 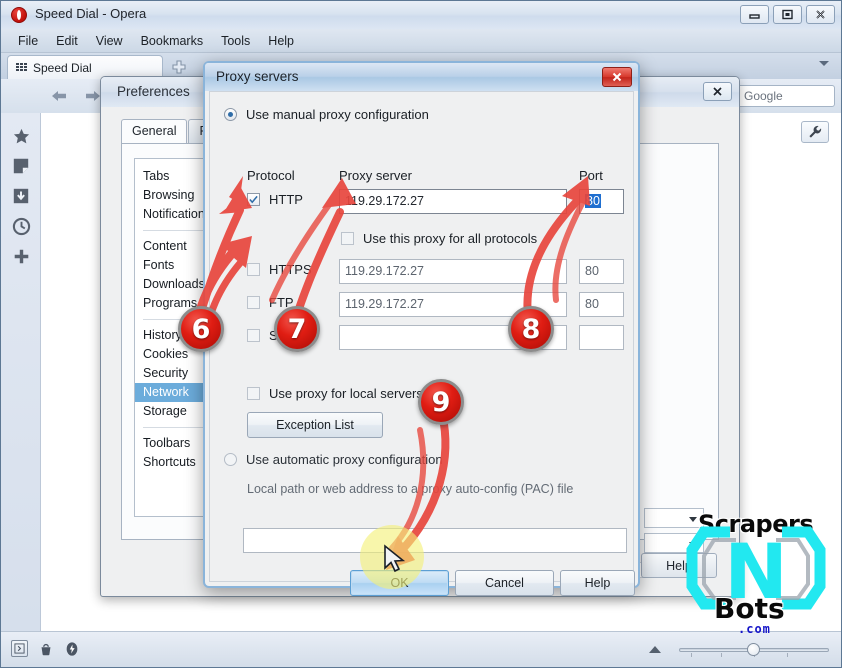 I want to click on manual-proxy-radio-row: Use manual proxy configuration, so click(x=326, y=114).